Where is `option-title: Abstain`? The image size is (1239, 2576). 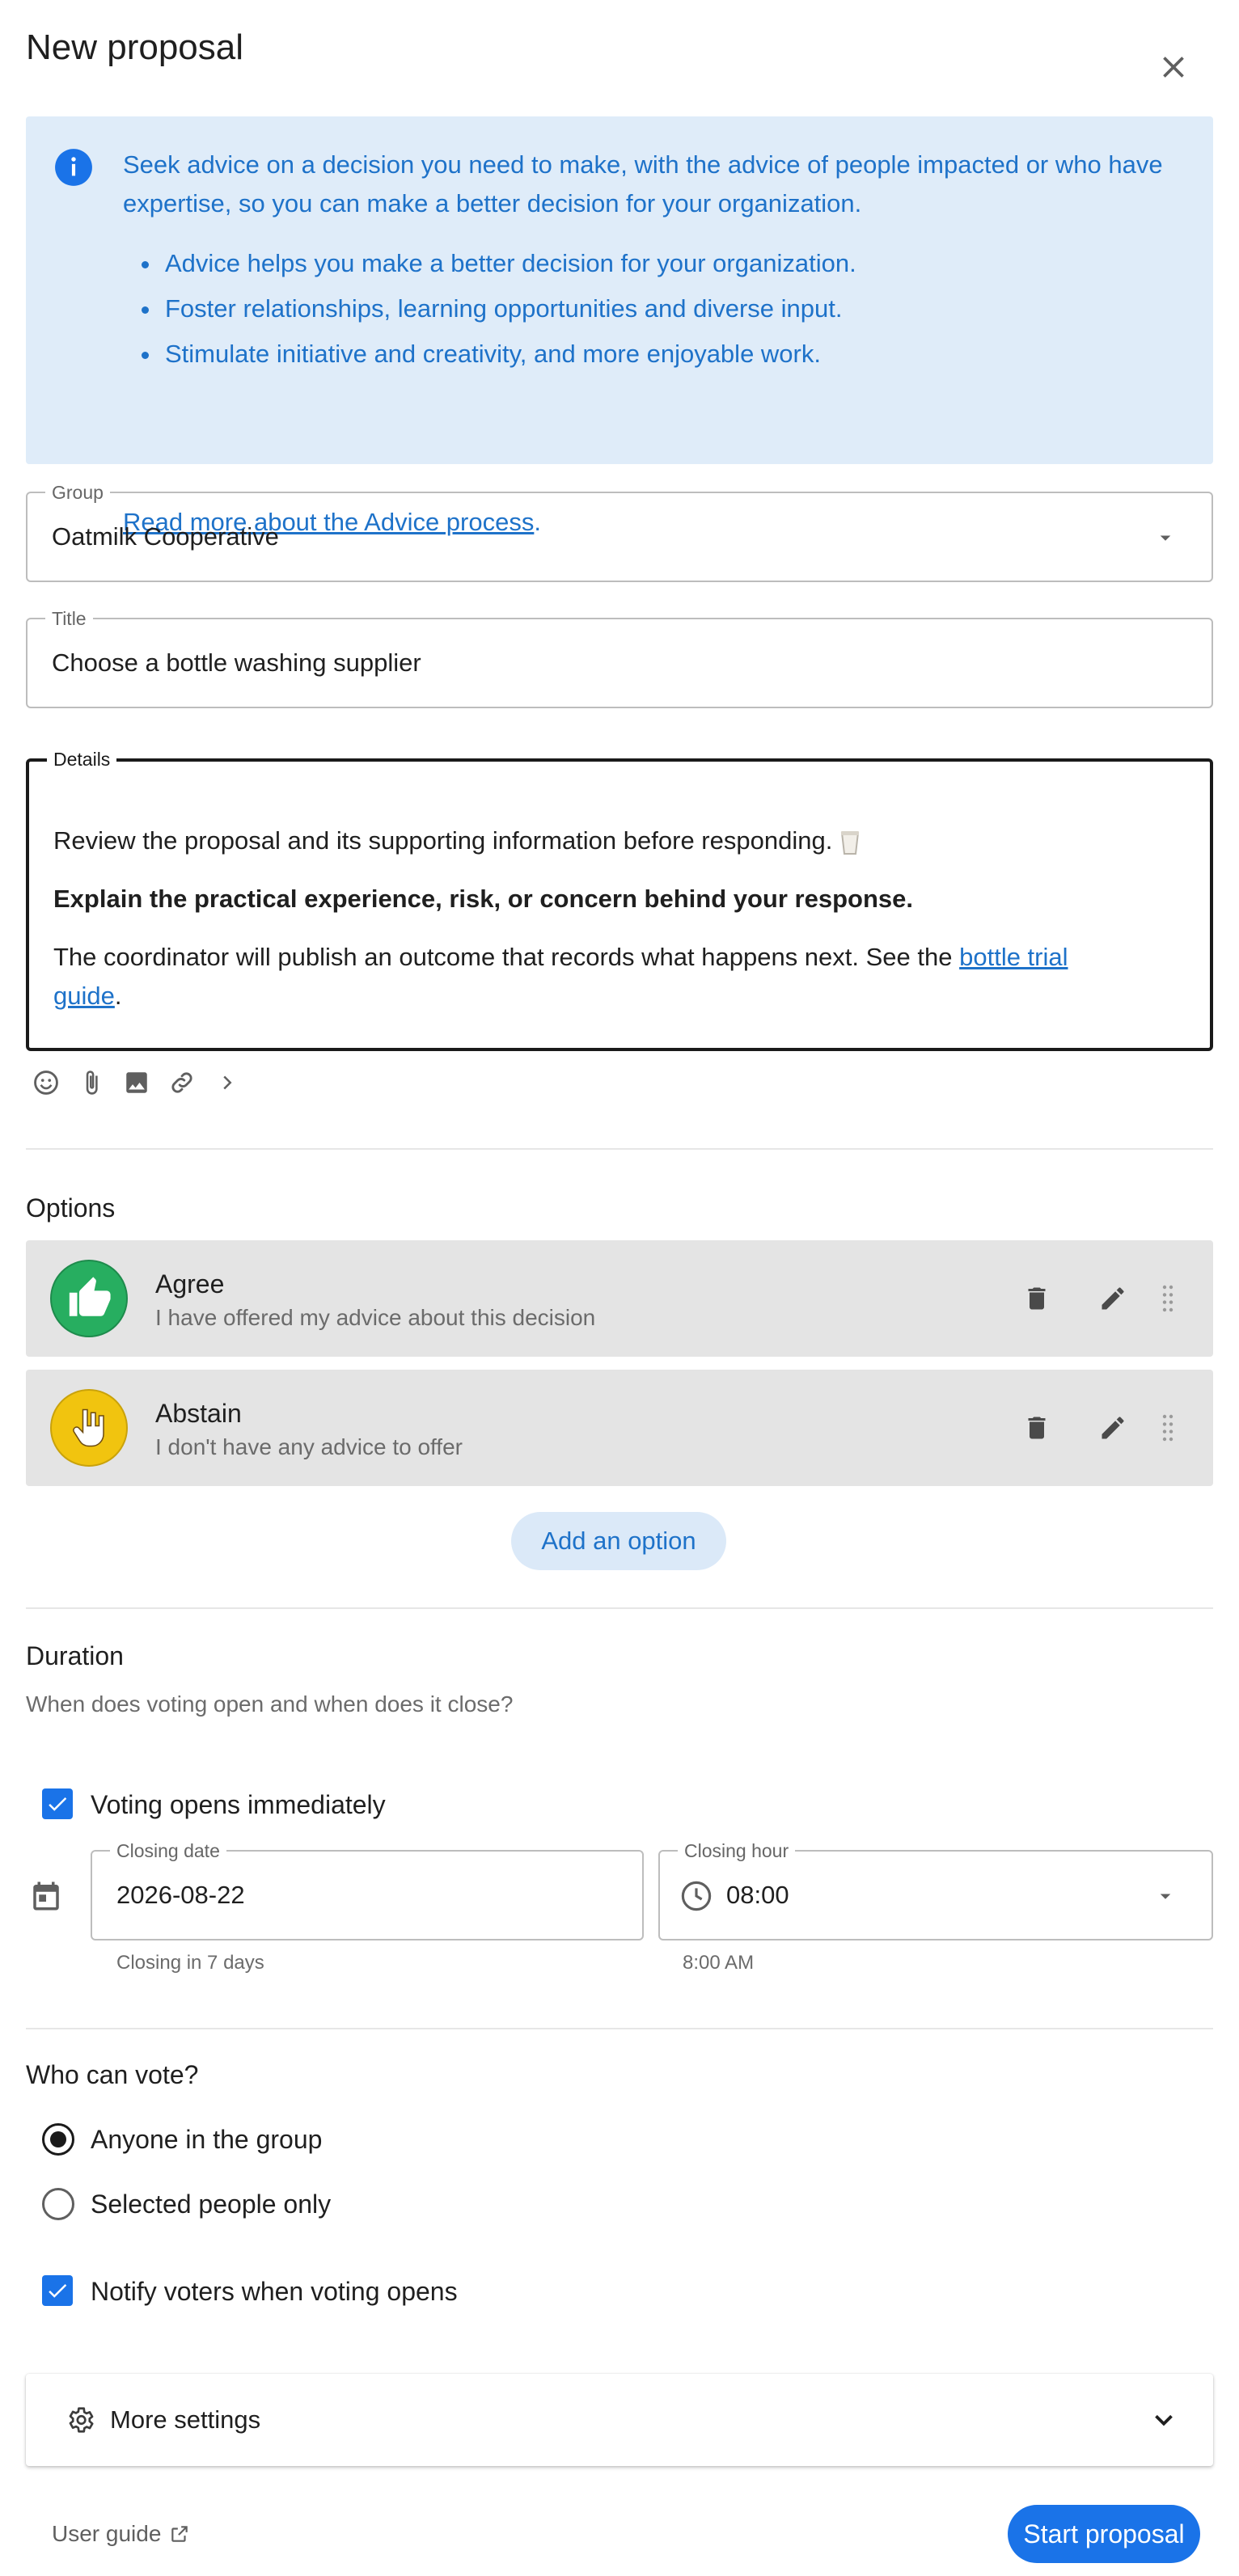
option-title: Abstain is located at coordinates (199, 1413).